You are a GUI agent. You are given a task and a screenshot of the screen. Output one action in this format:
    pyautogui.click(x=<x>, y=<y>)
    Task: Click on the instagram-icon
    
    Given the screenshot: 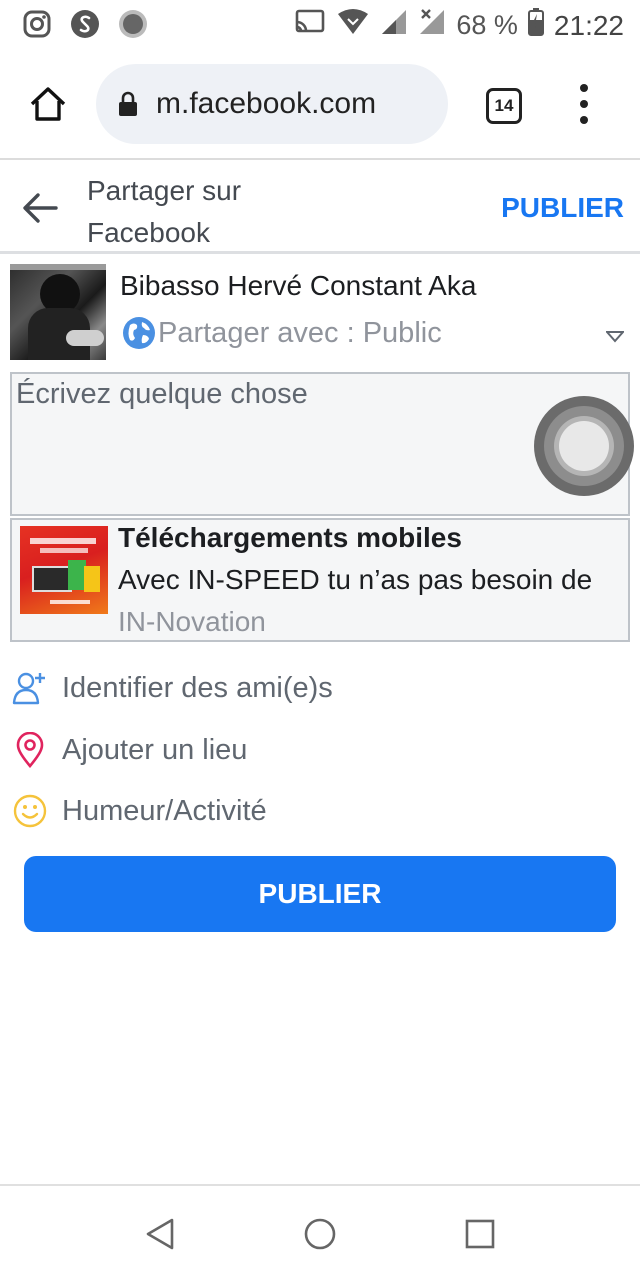 What is the action you would take?
    pyautogui.click(x=37, y=24)
    